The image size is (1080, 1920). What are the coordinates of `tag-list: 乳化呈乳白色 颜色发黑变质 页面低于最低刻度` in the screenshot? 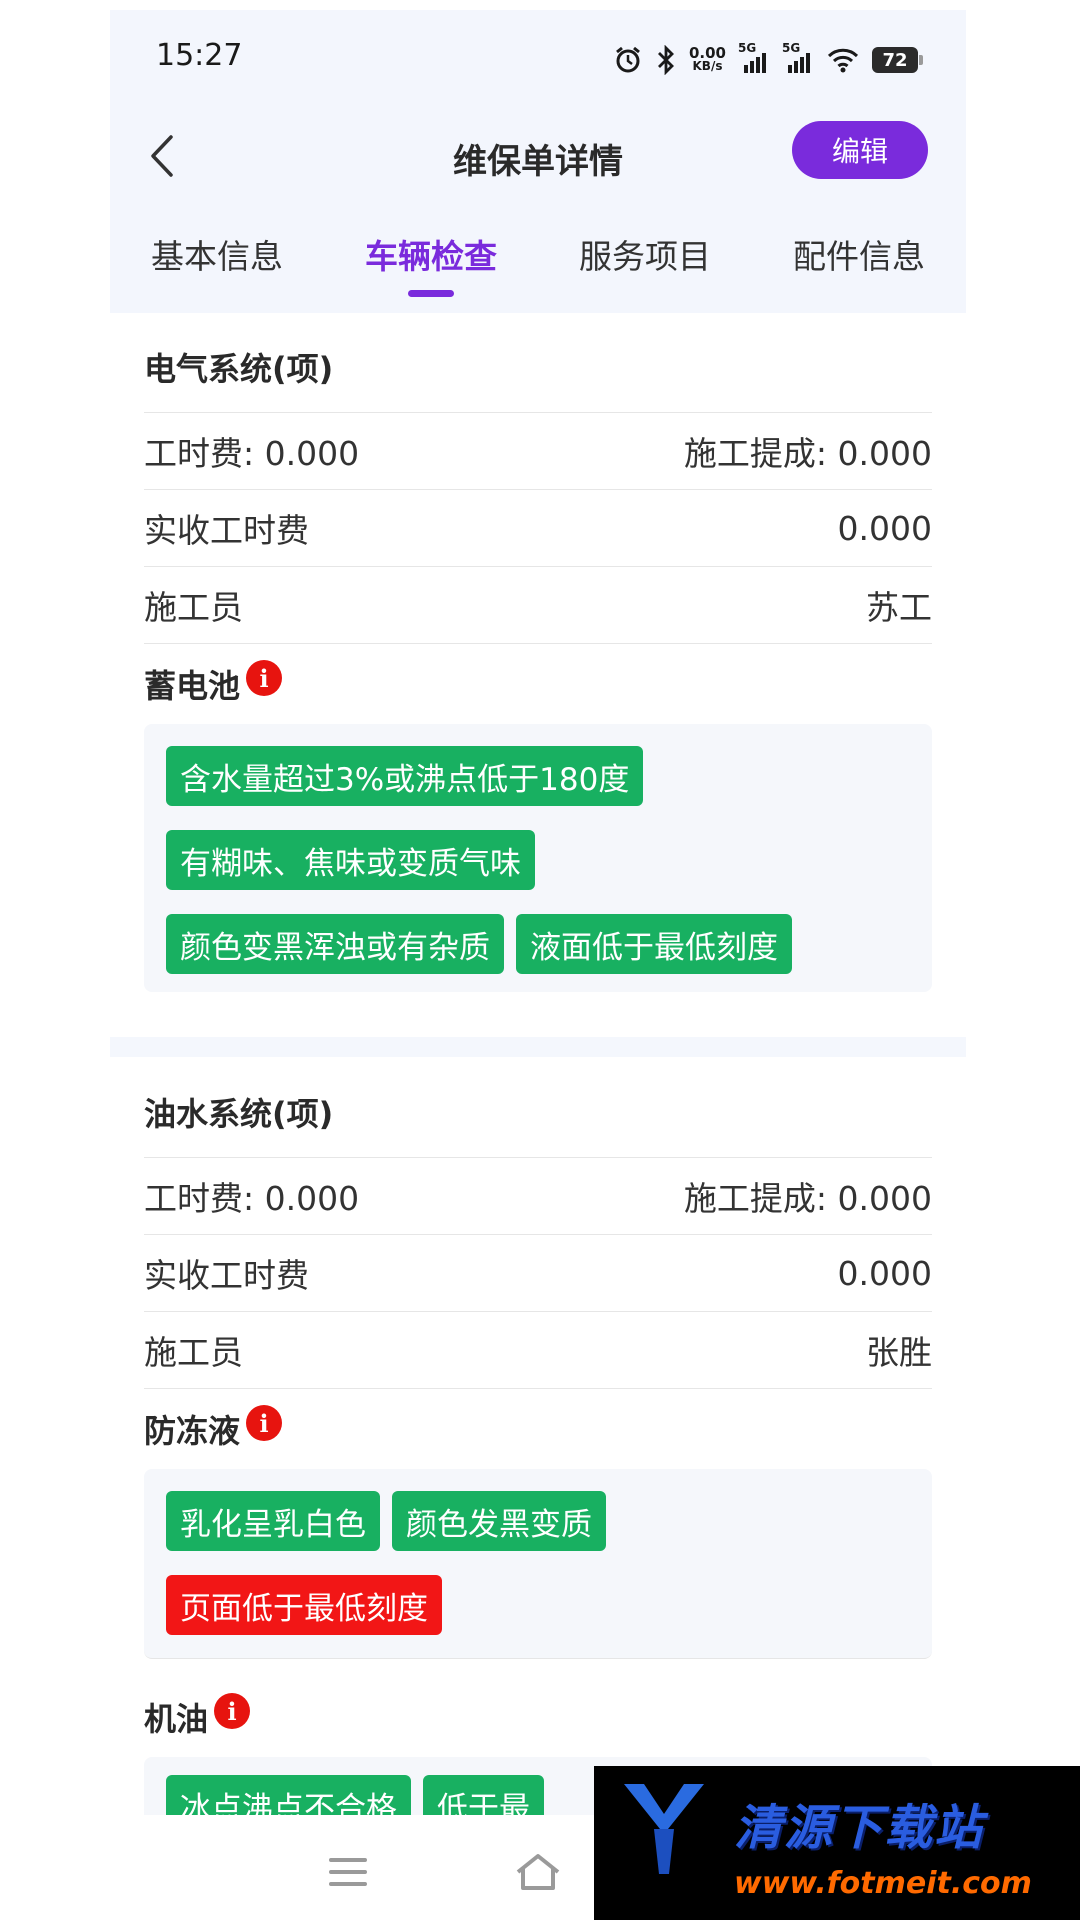 It's located at (538, 1564).